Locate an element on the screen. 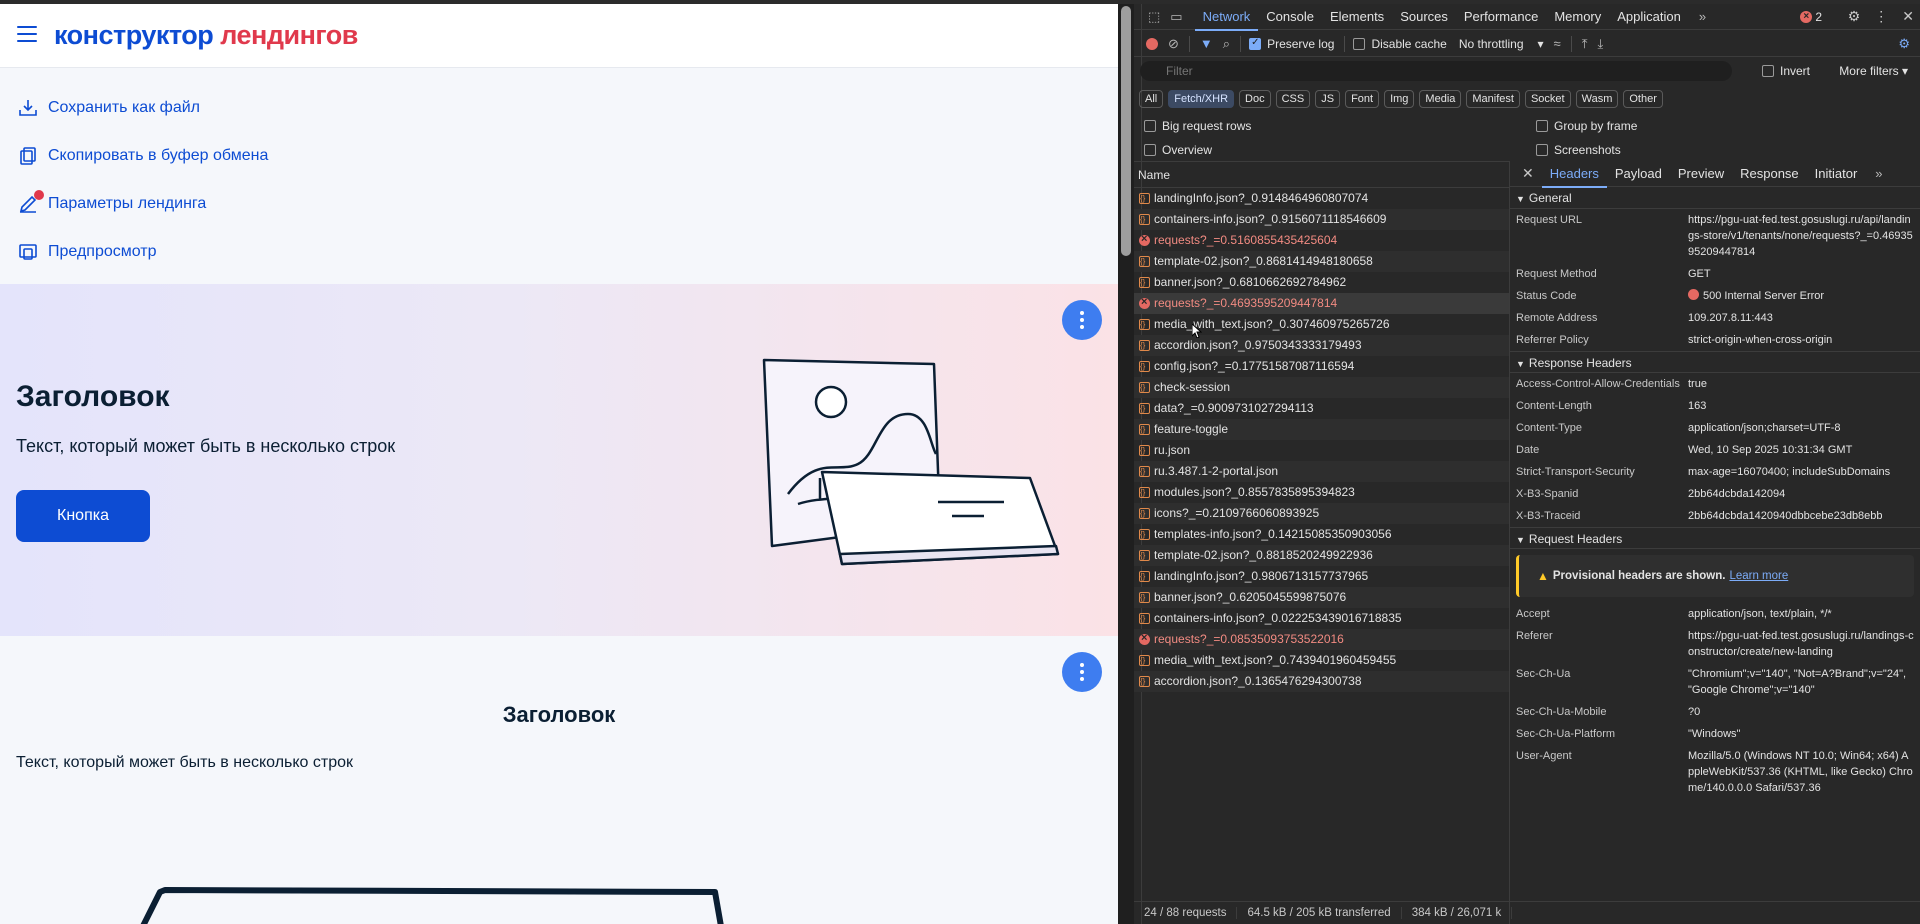  request-row: accordion.json?_0.1365476294300738 is located at coordinates (1321, 681).